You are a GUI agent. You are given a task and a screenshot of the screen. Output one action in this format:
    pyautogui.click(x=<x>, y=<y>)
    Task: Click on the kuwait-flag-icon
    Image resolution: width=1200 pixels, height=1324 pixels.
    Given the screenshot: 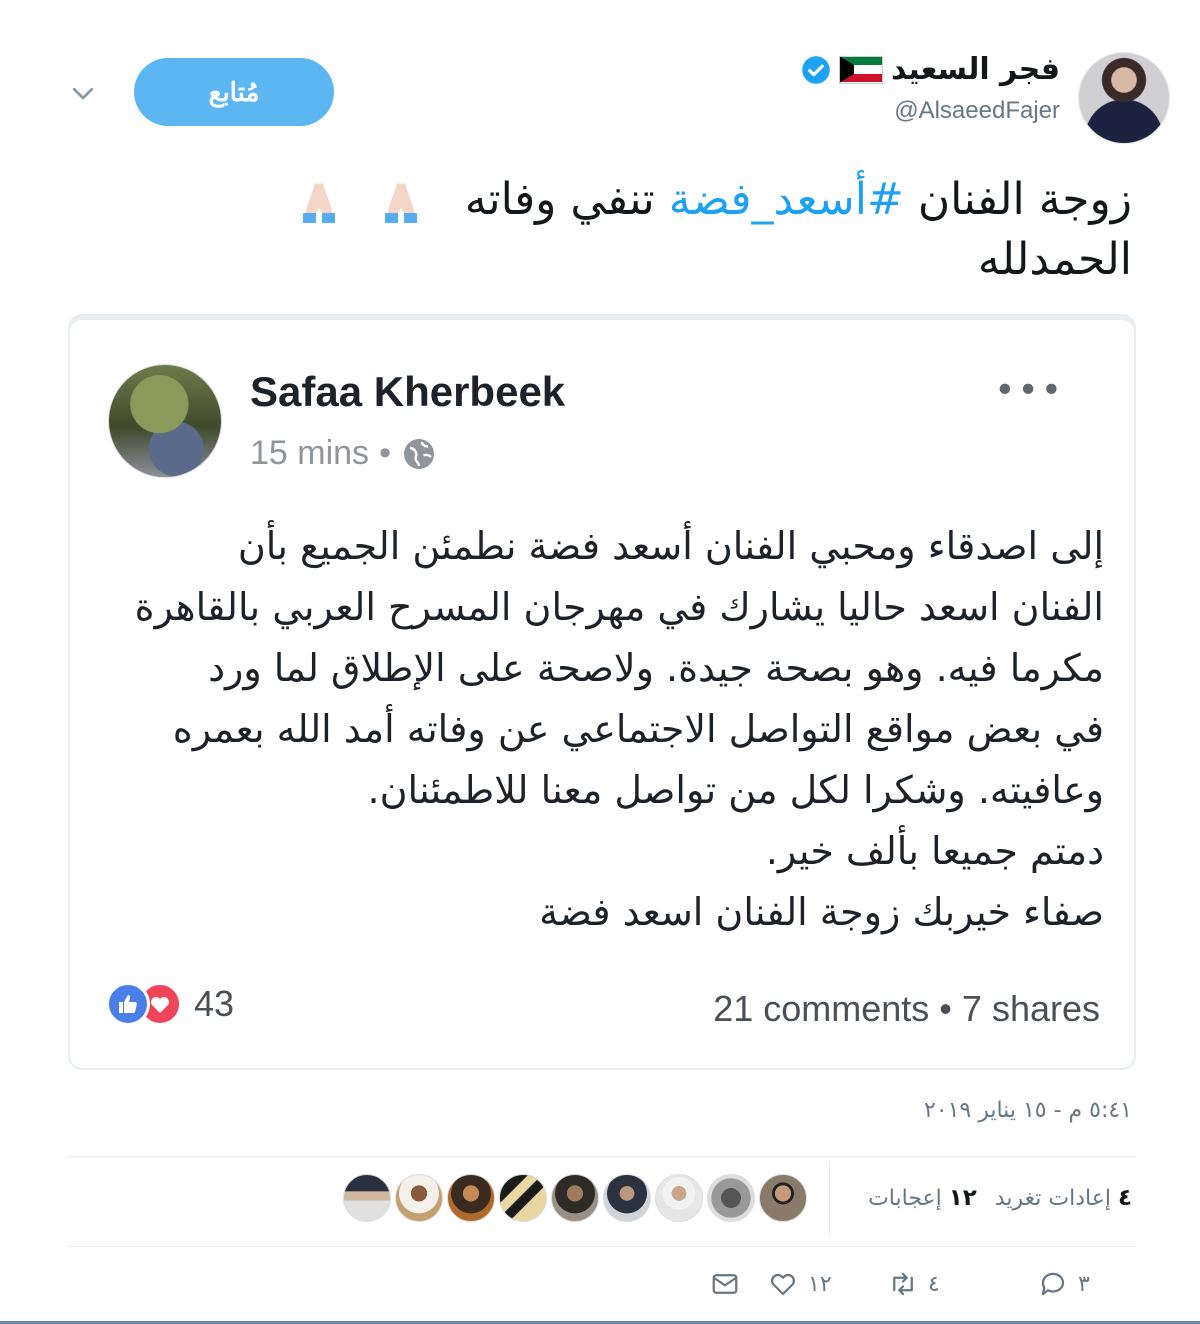 What is the action you would take?
    pyautogui.click(x=861, y=69)
    